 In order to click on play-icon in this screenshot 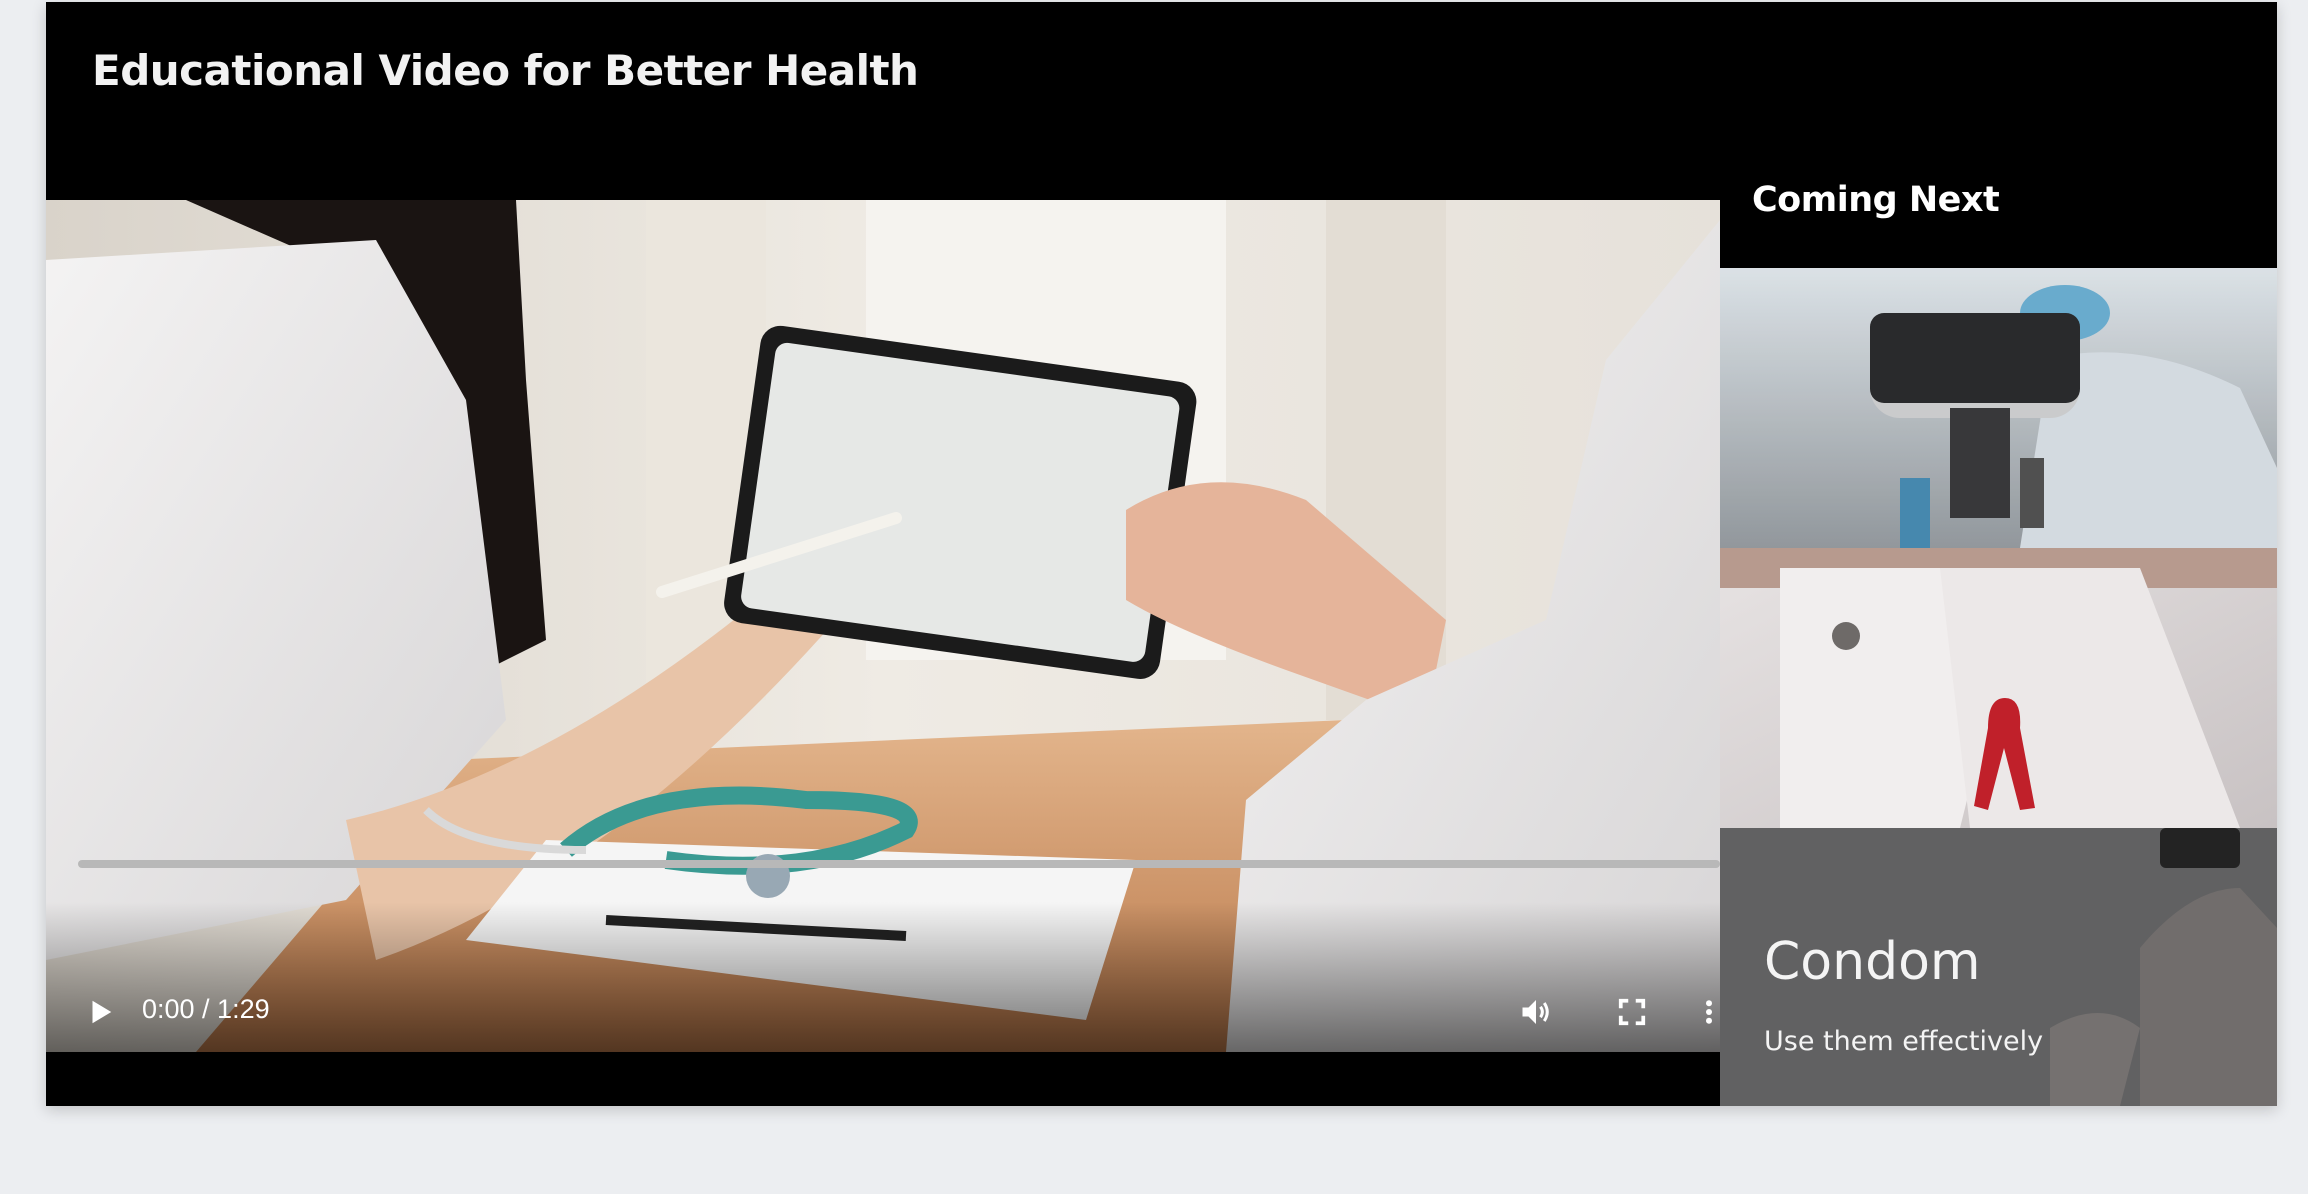, I will do `click(102, 1012)`.